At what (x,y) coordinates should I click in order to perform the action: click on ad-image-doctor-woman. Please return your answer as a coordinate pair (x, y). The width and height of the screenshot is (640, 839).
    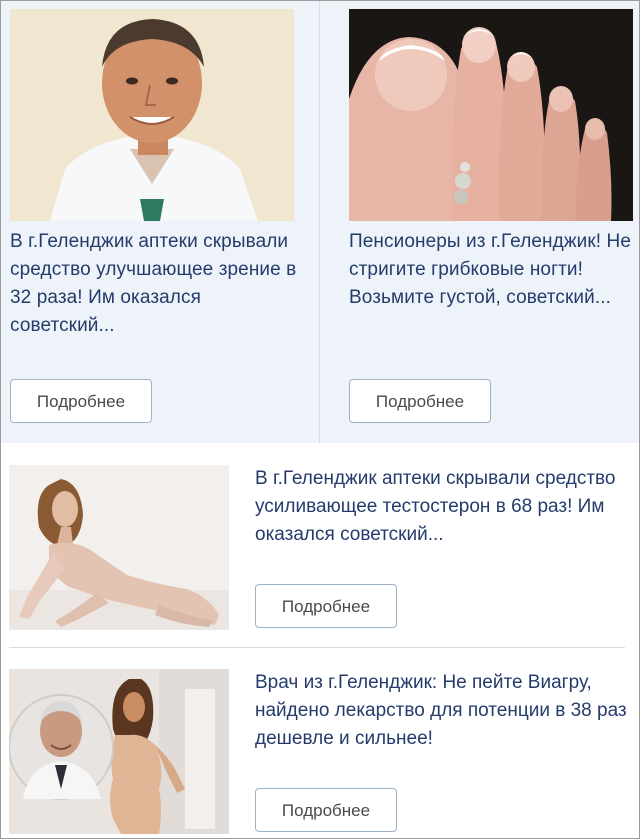
    Looking at the image, I should click on (119, 751).